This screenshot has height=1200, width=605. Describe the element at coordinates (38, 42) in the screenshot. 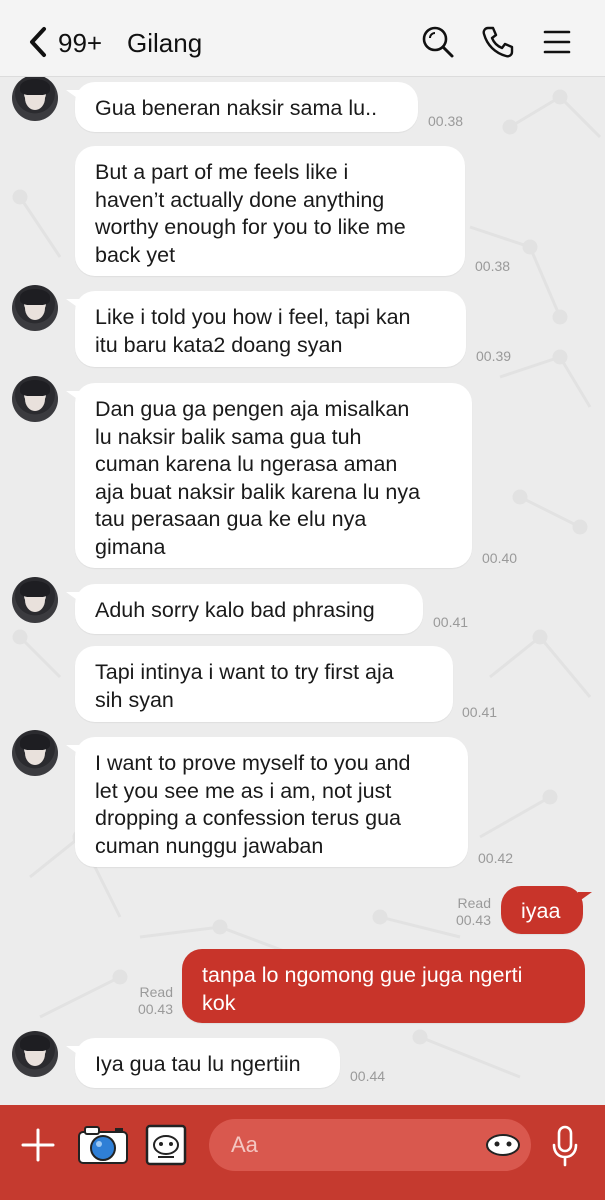

I see `back-chevron-icon` at that location.